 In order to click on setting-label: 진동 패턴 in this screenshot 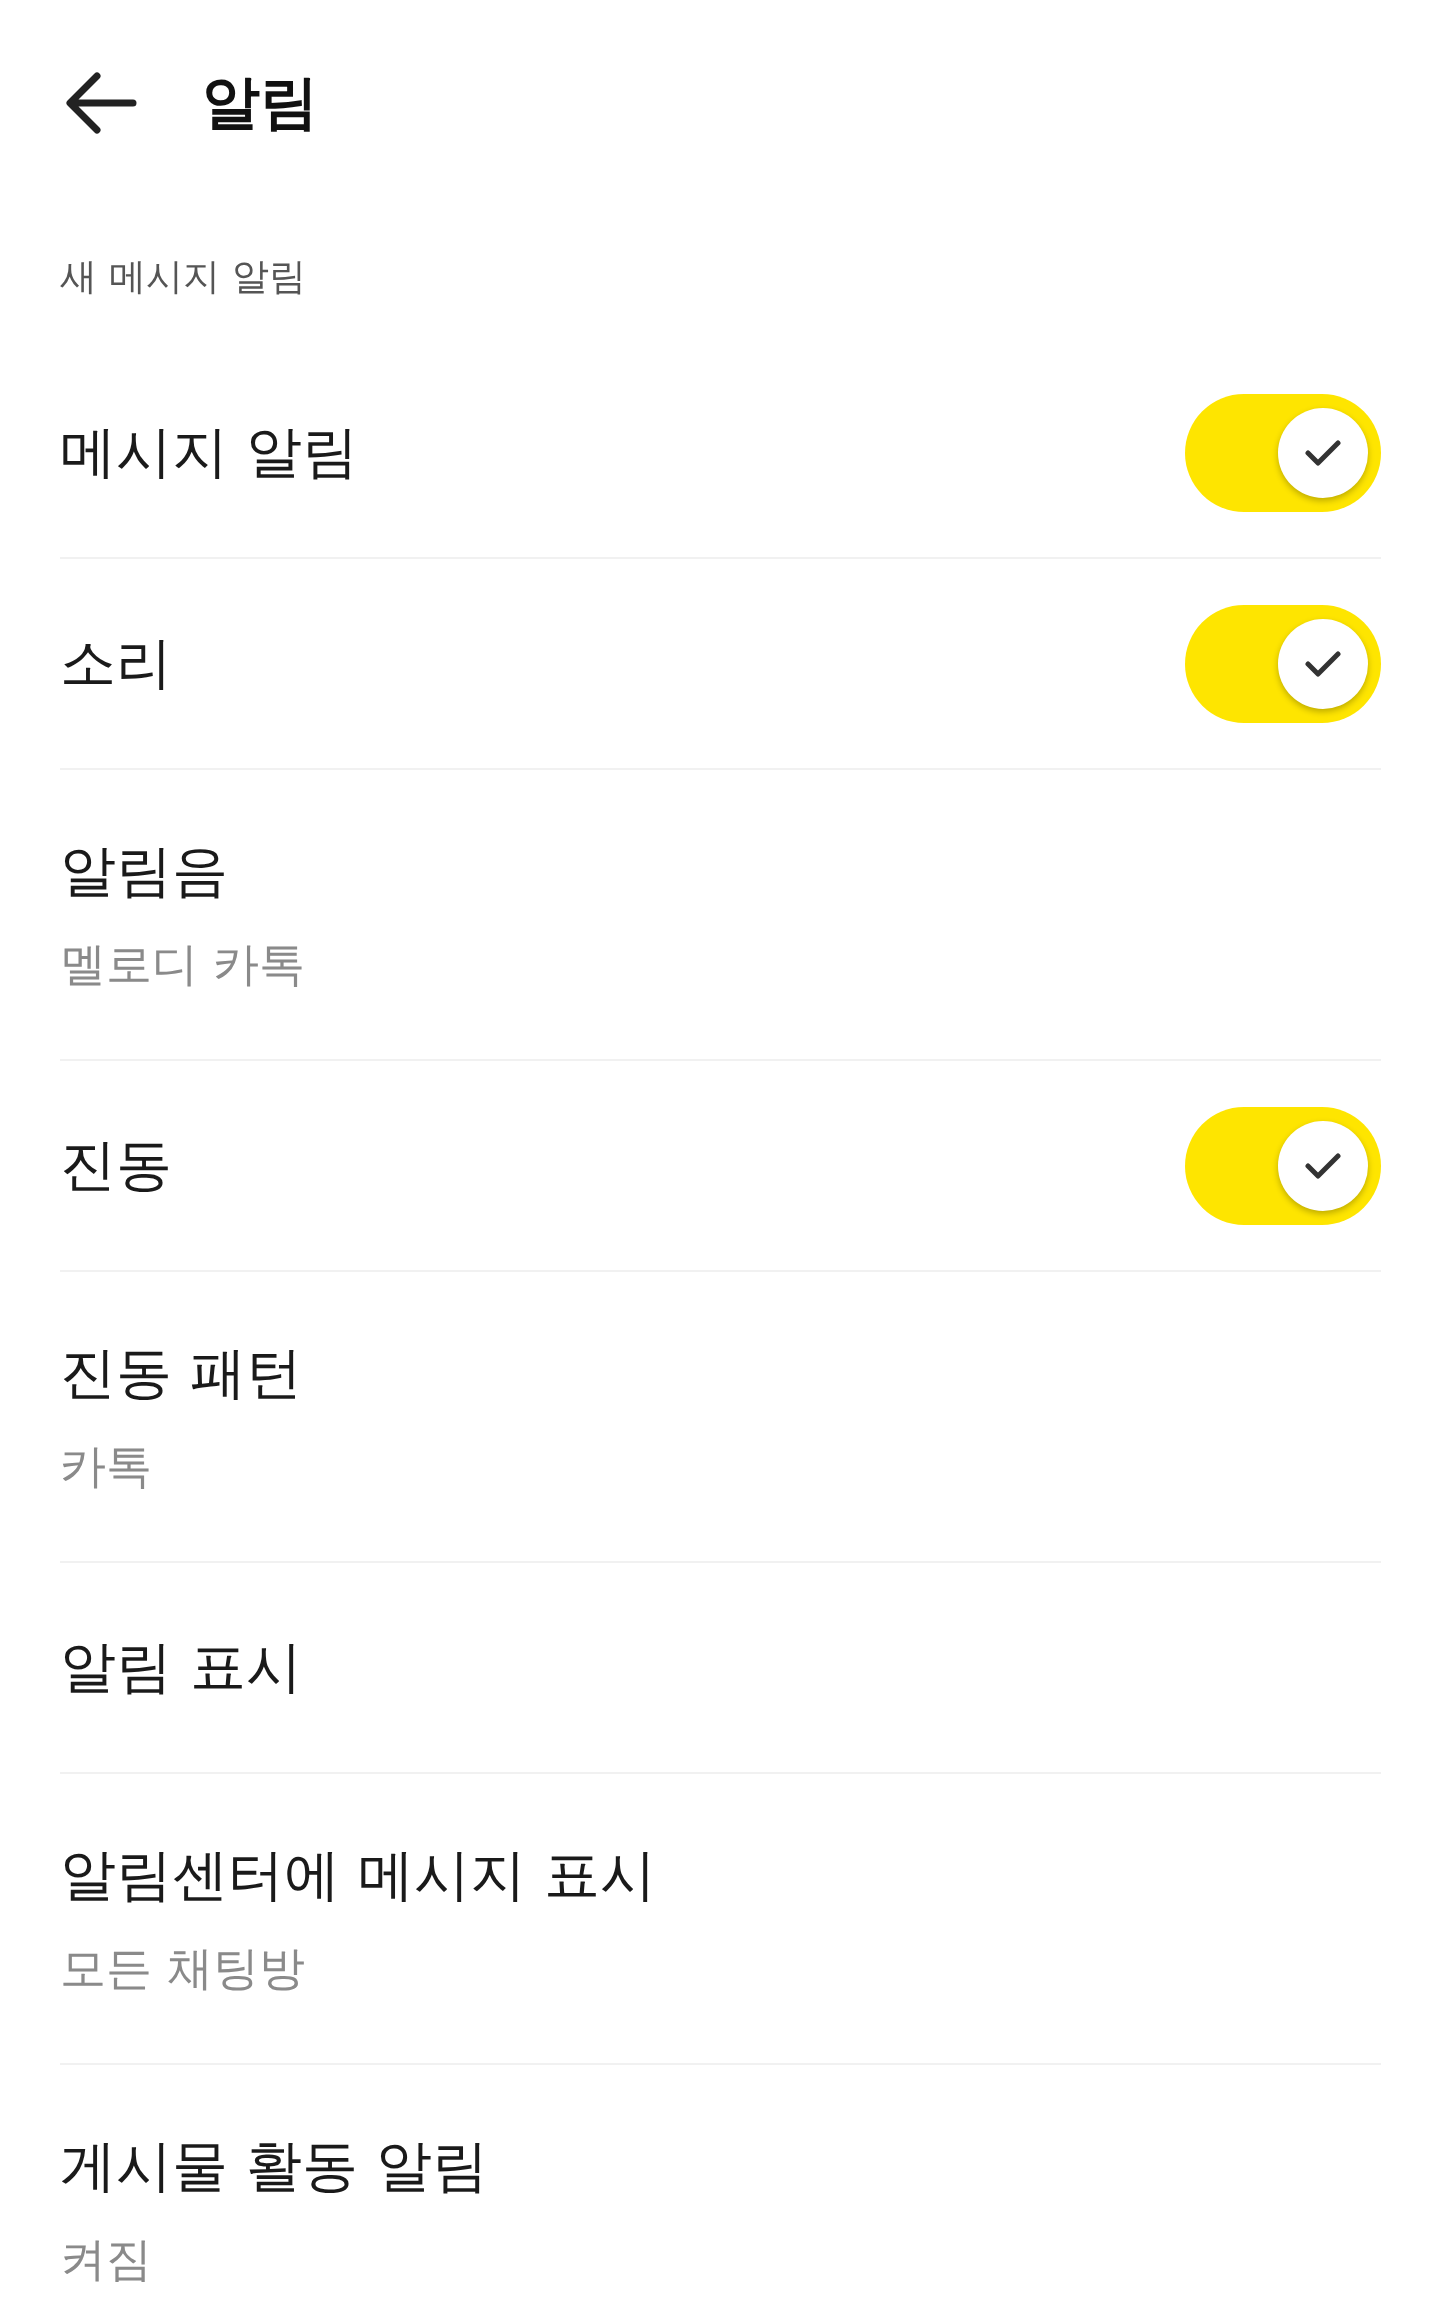, I will do `click(181, 1373)`.